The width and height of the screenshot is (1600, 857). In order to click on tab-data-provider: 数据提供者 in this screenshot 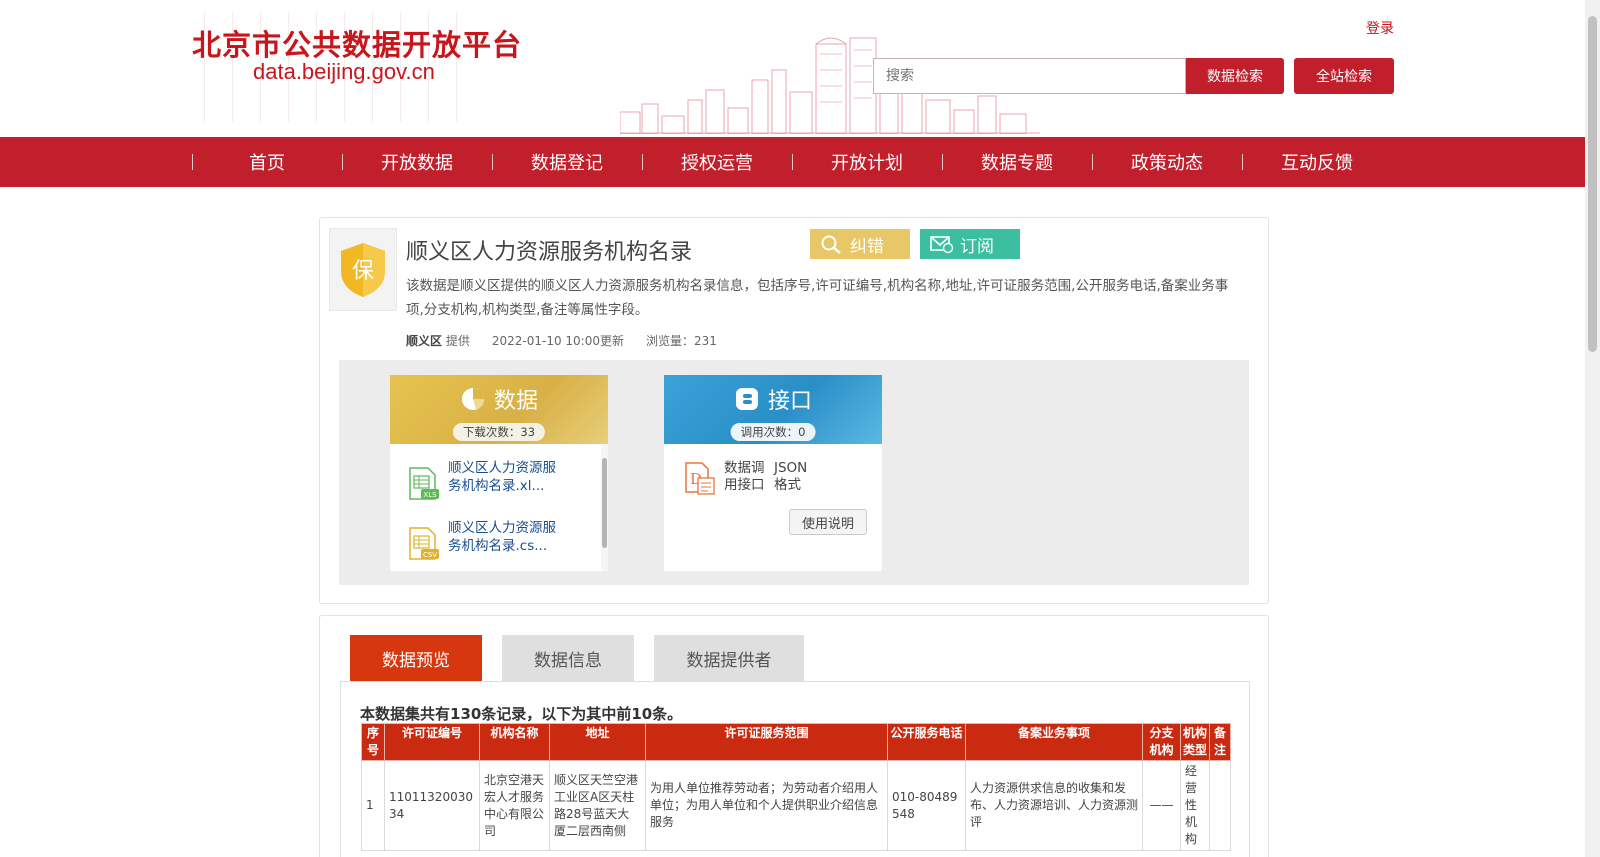, I will do `click(729, 658)`.